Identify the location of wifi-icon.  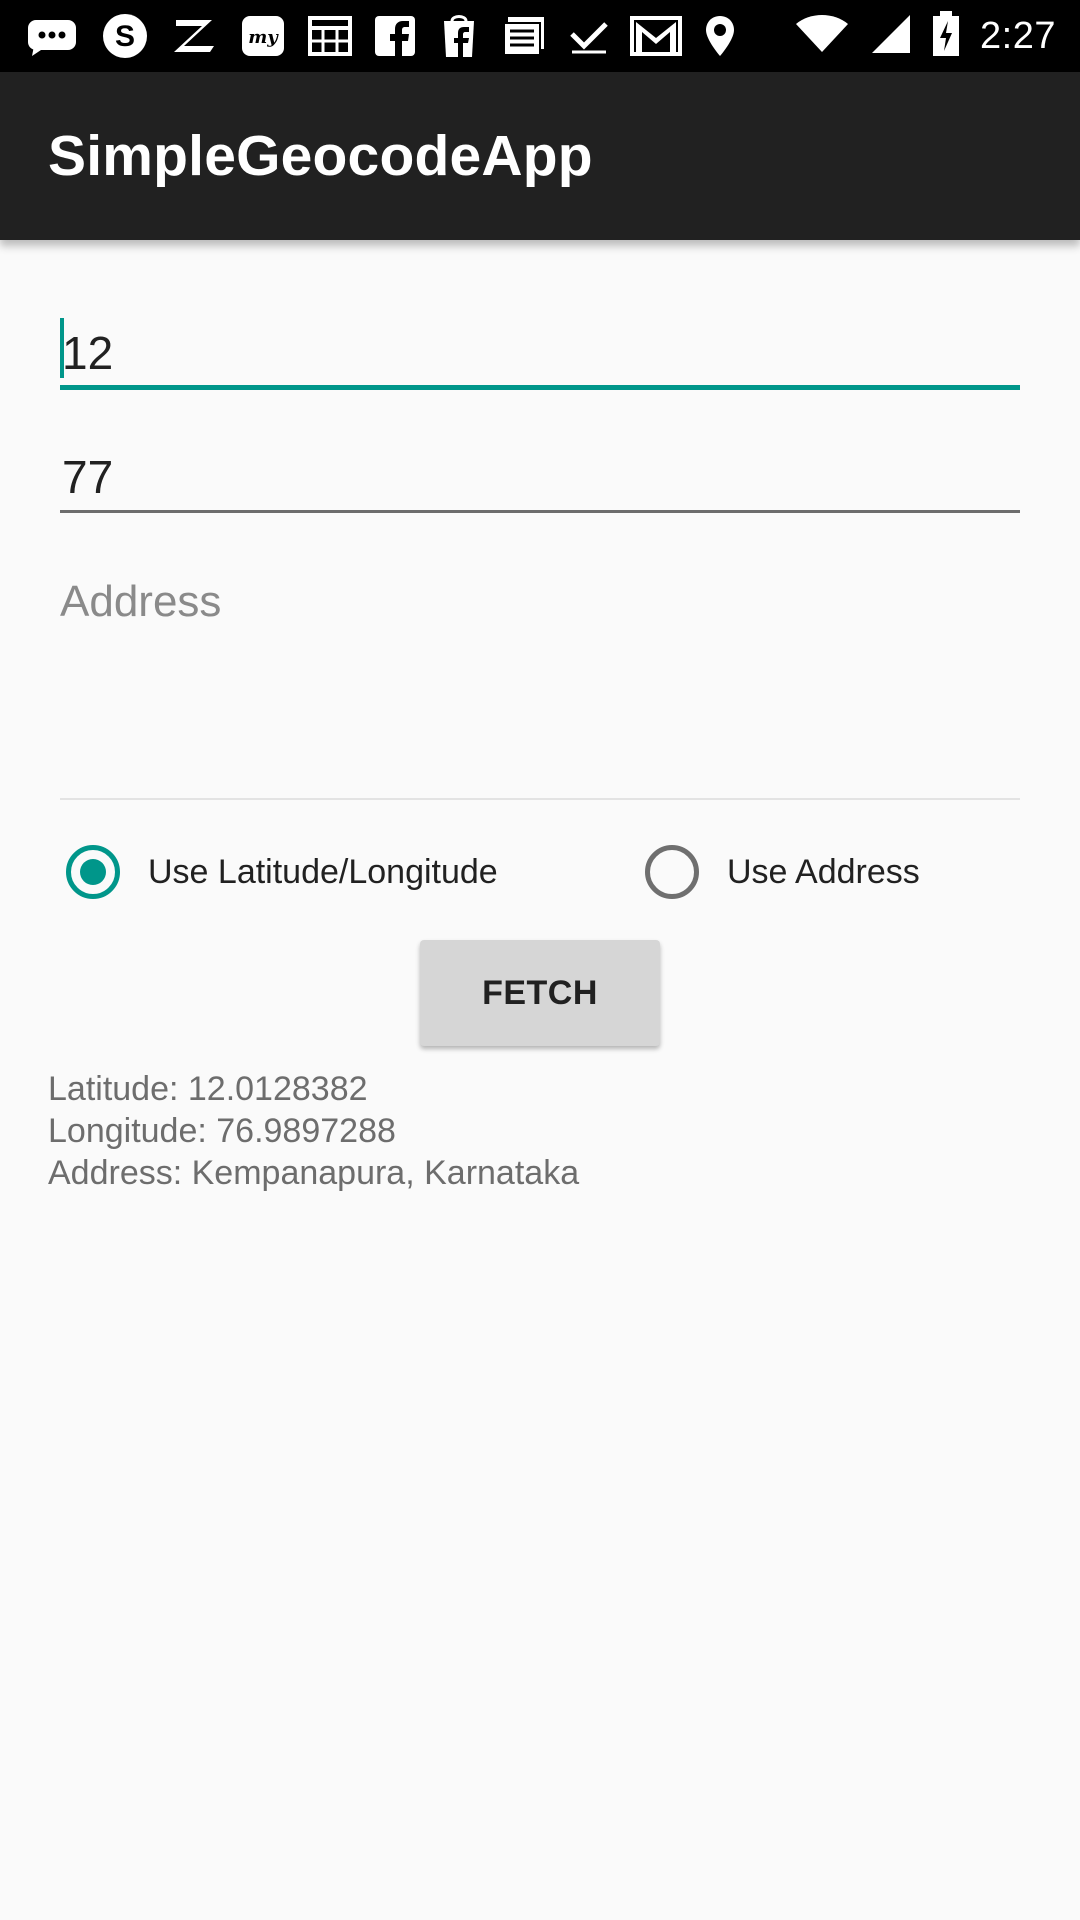
(822, 36).